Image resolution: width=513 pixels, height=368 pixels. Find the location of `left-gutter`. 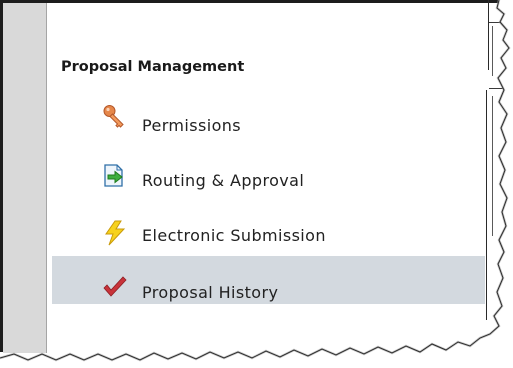

left-gutter is located at coordinates (25, 178).